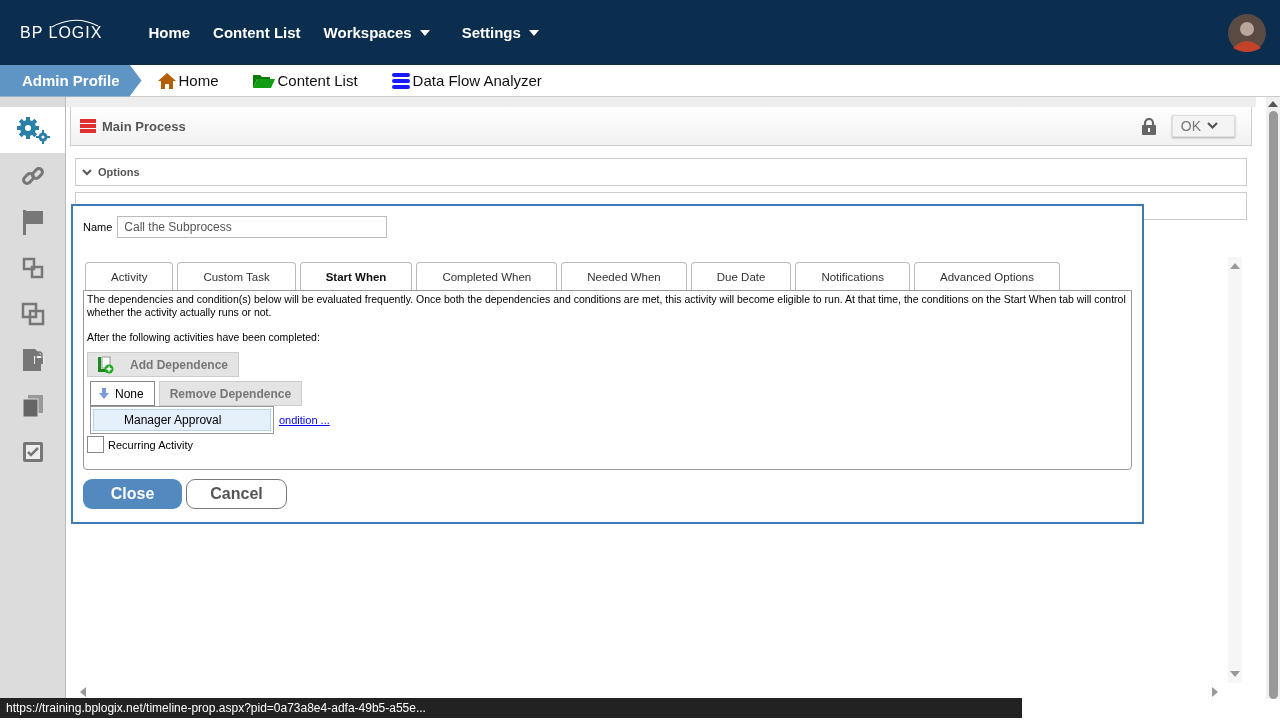 The width and height of the screenshot is (1280, 720). I want to click on close-button: Close, so click(132, 494).